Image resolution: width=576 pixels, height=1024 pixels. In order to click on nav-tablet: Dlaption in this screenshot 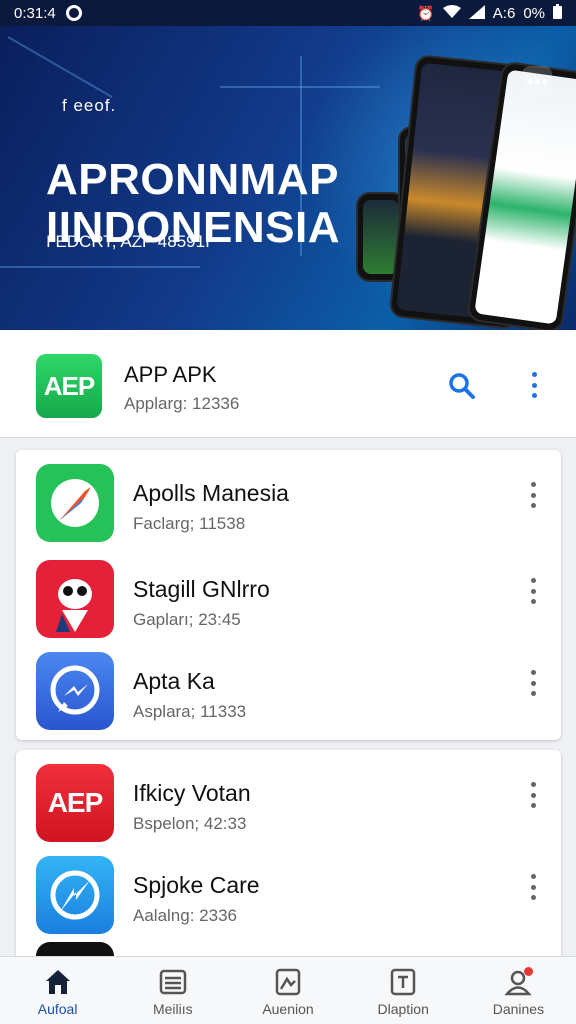, I will do `click(403, 990)`.